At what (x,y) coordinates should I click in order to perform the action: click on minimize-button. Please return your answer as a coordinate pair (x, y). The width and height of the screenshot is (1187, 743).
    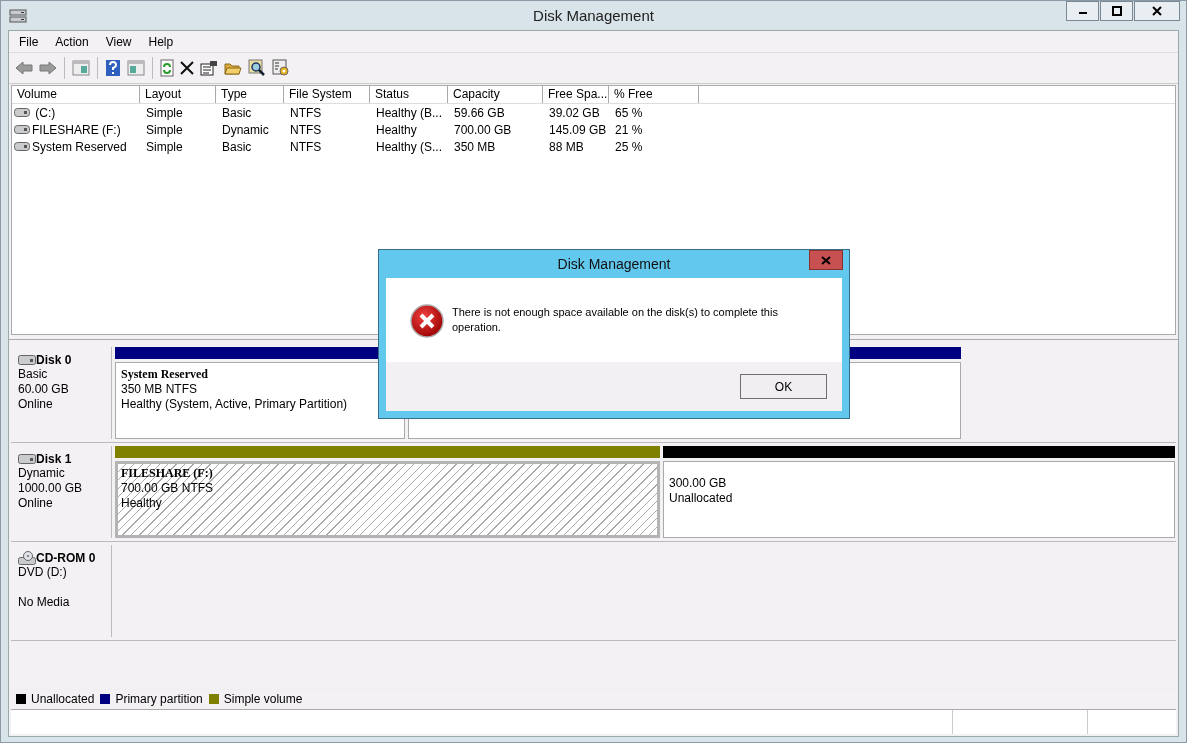
    Looking at the image, I should click on (1082, 11).